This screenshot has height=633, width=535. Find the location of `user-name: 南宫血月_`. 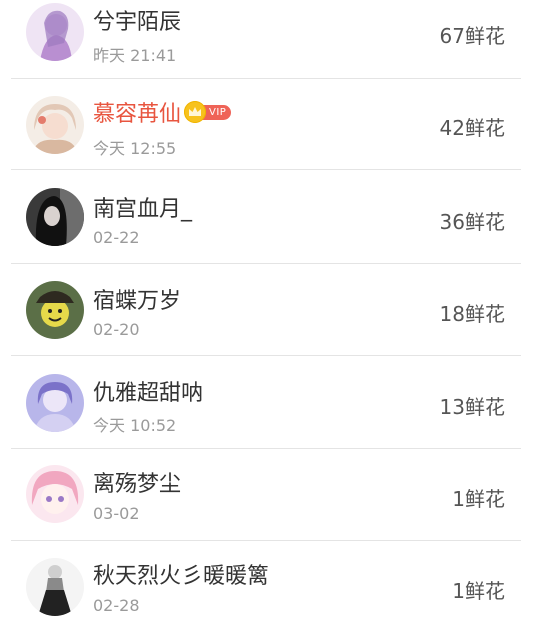

user-name: 南宫血月_ is located at coordinates (142, 207).